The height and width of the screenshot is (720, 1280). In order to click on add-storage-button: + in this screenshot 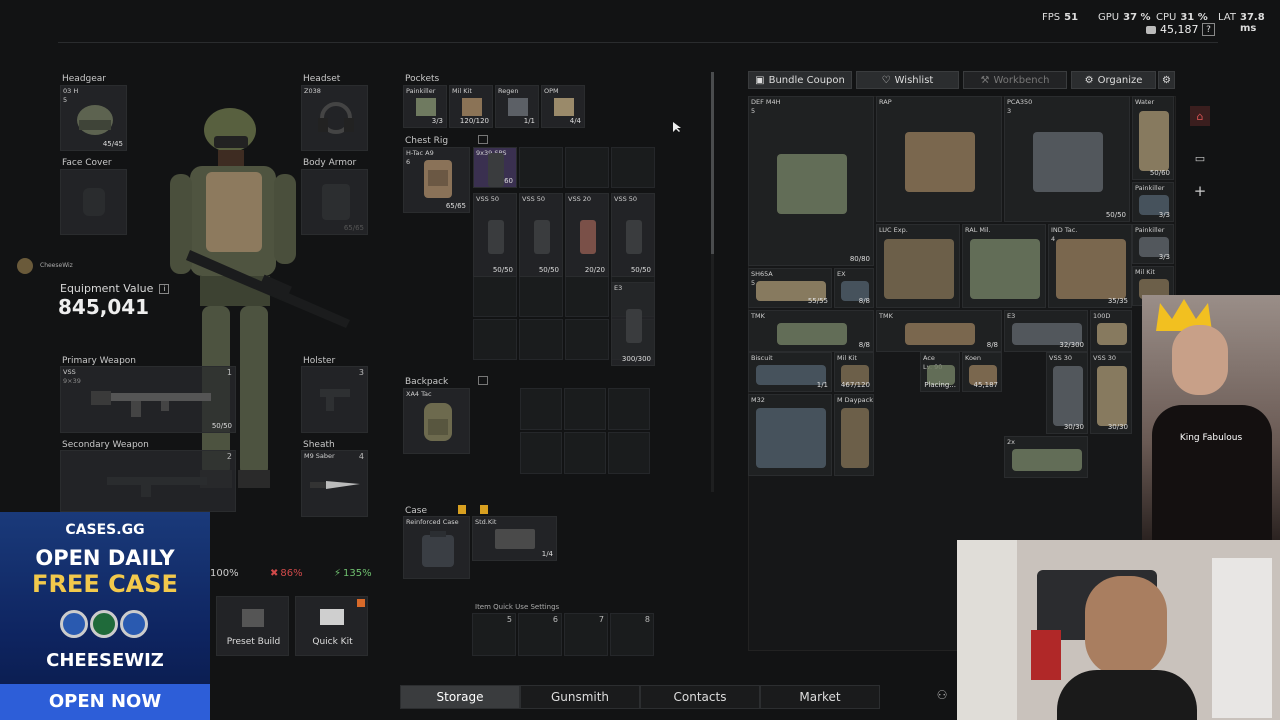, I will do `click(1200, 191)`.